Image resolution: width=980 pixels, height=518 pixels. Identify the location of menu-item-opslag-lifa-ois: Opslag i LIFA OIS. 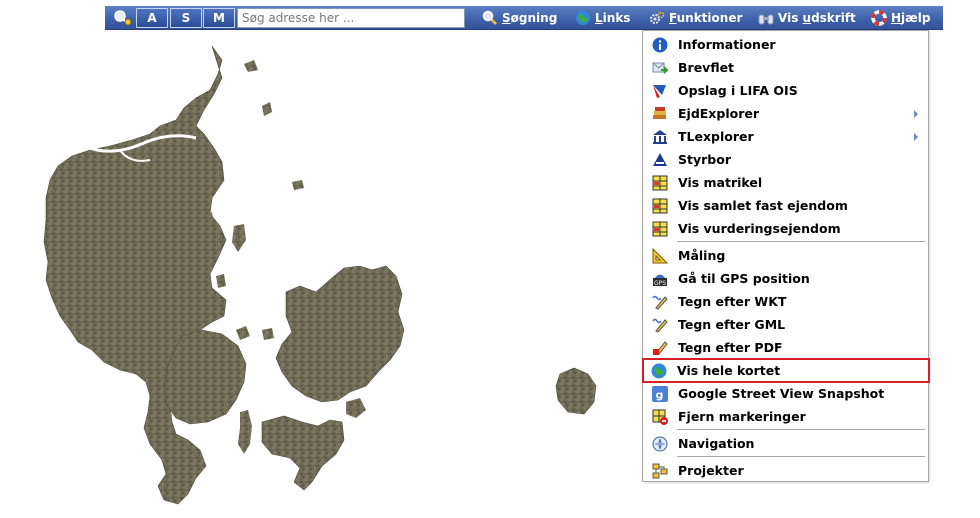
(786, 90).